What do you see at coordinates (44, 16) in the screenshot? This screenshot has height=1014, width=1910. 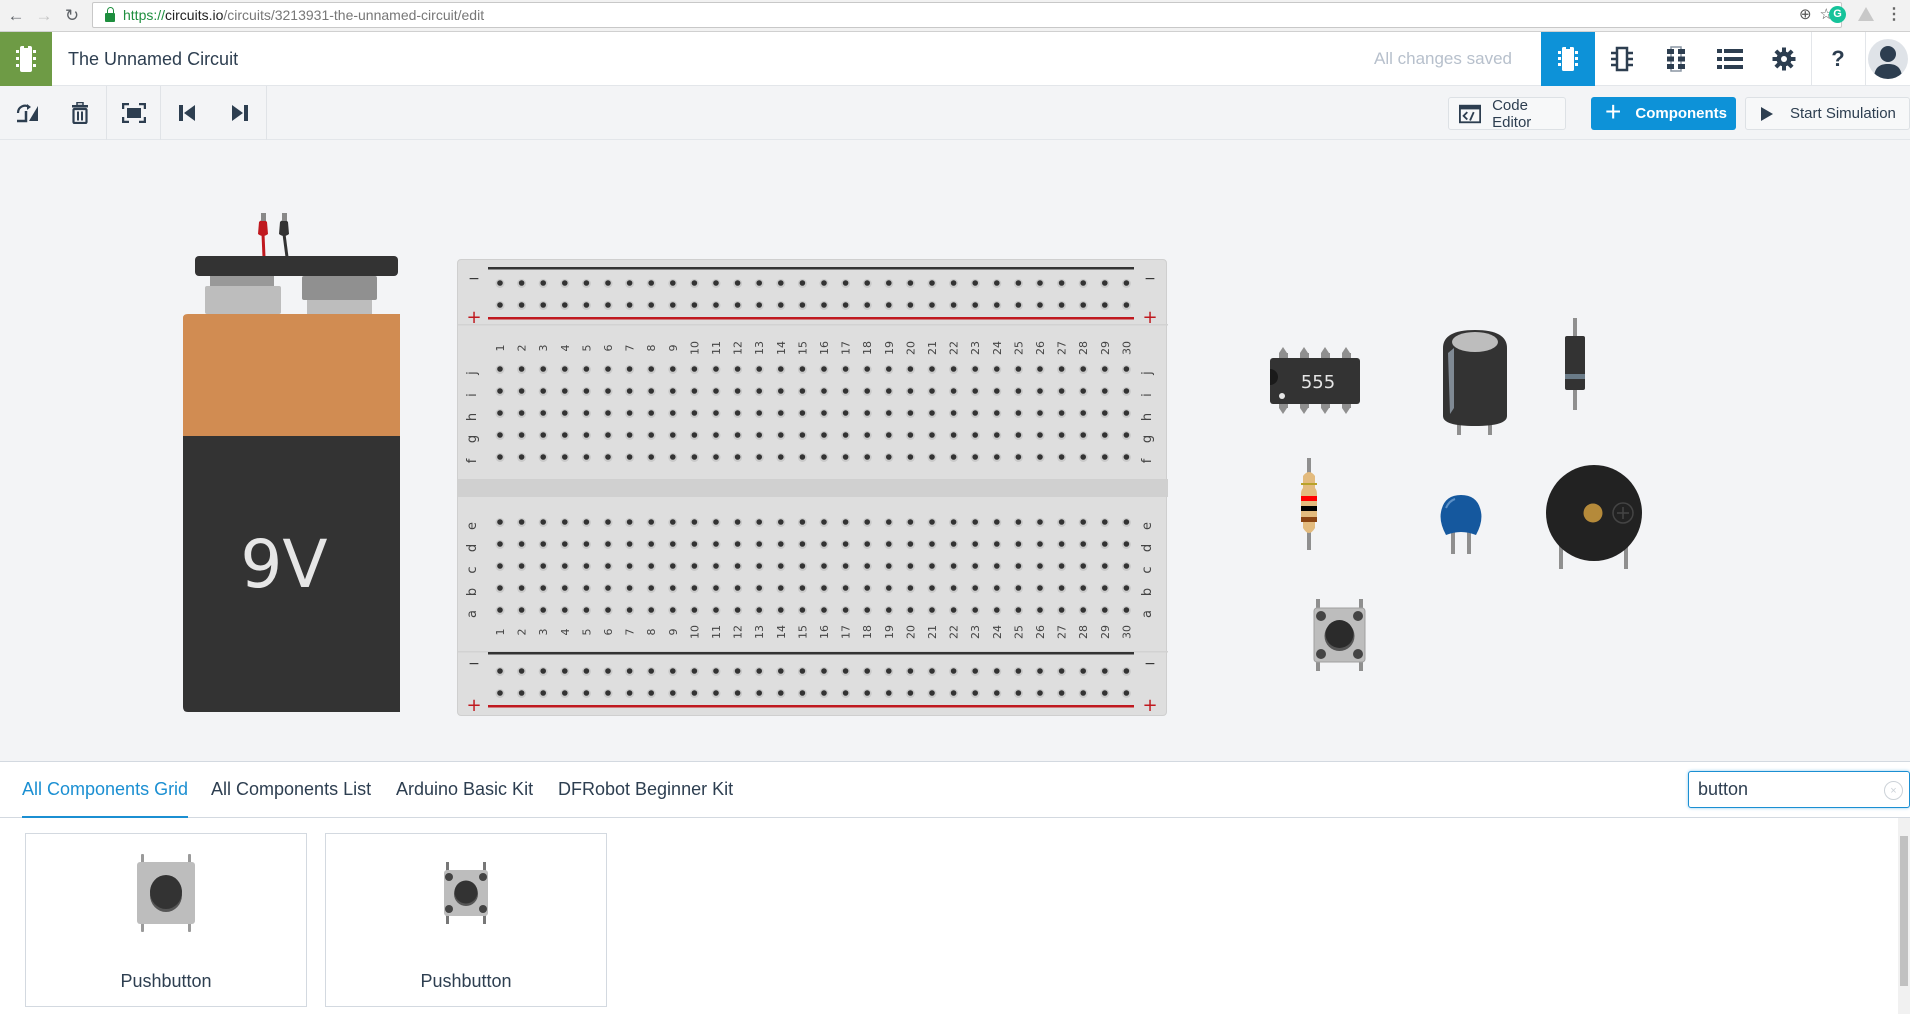 I see `forward-button: →` at bounding box center [44, 16].